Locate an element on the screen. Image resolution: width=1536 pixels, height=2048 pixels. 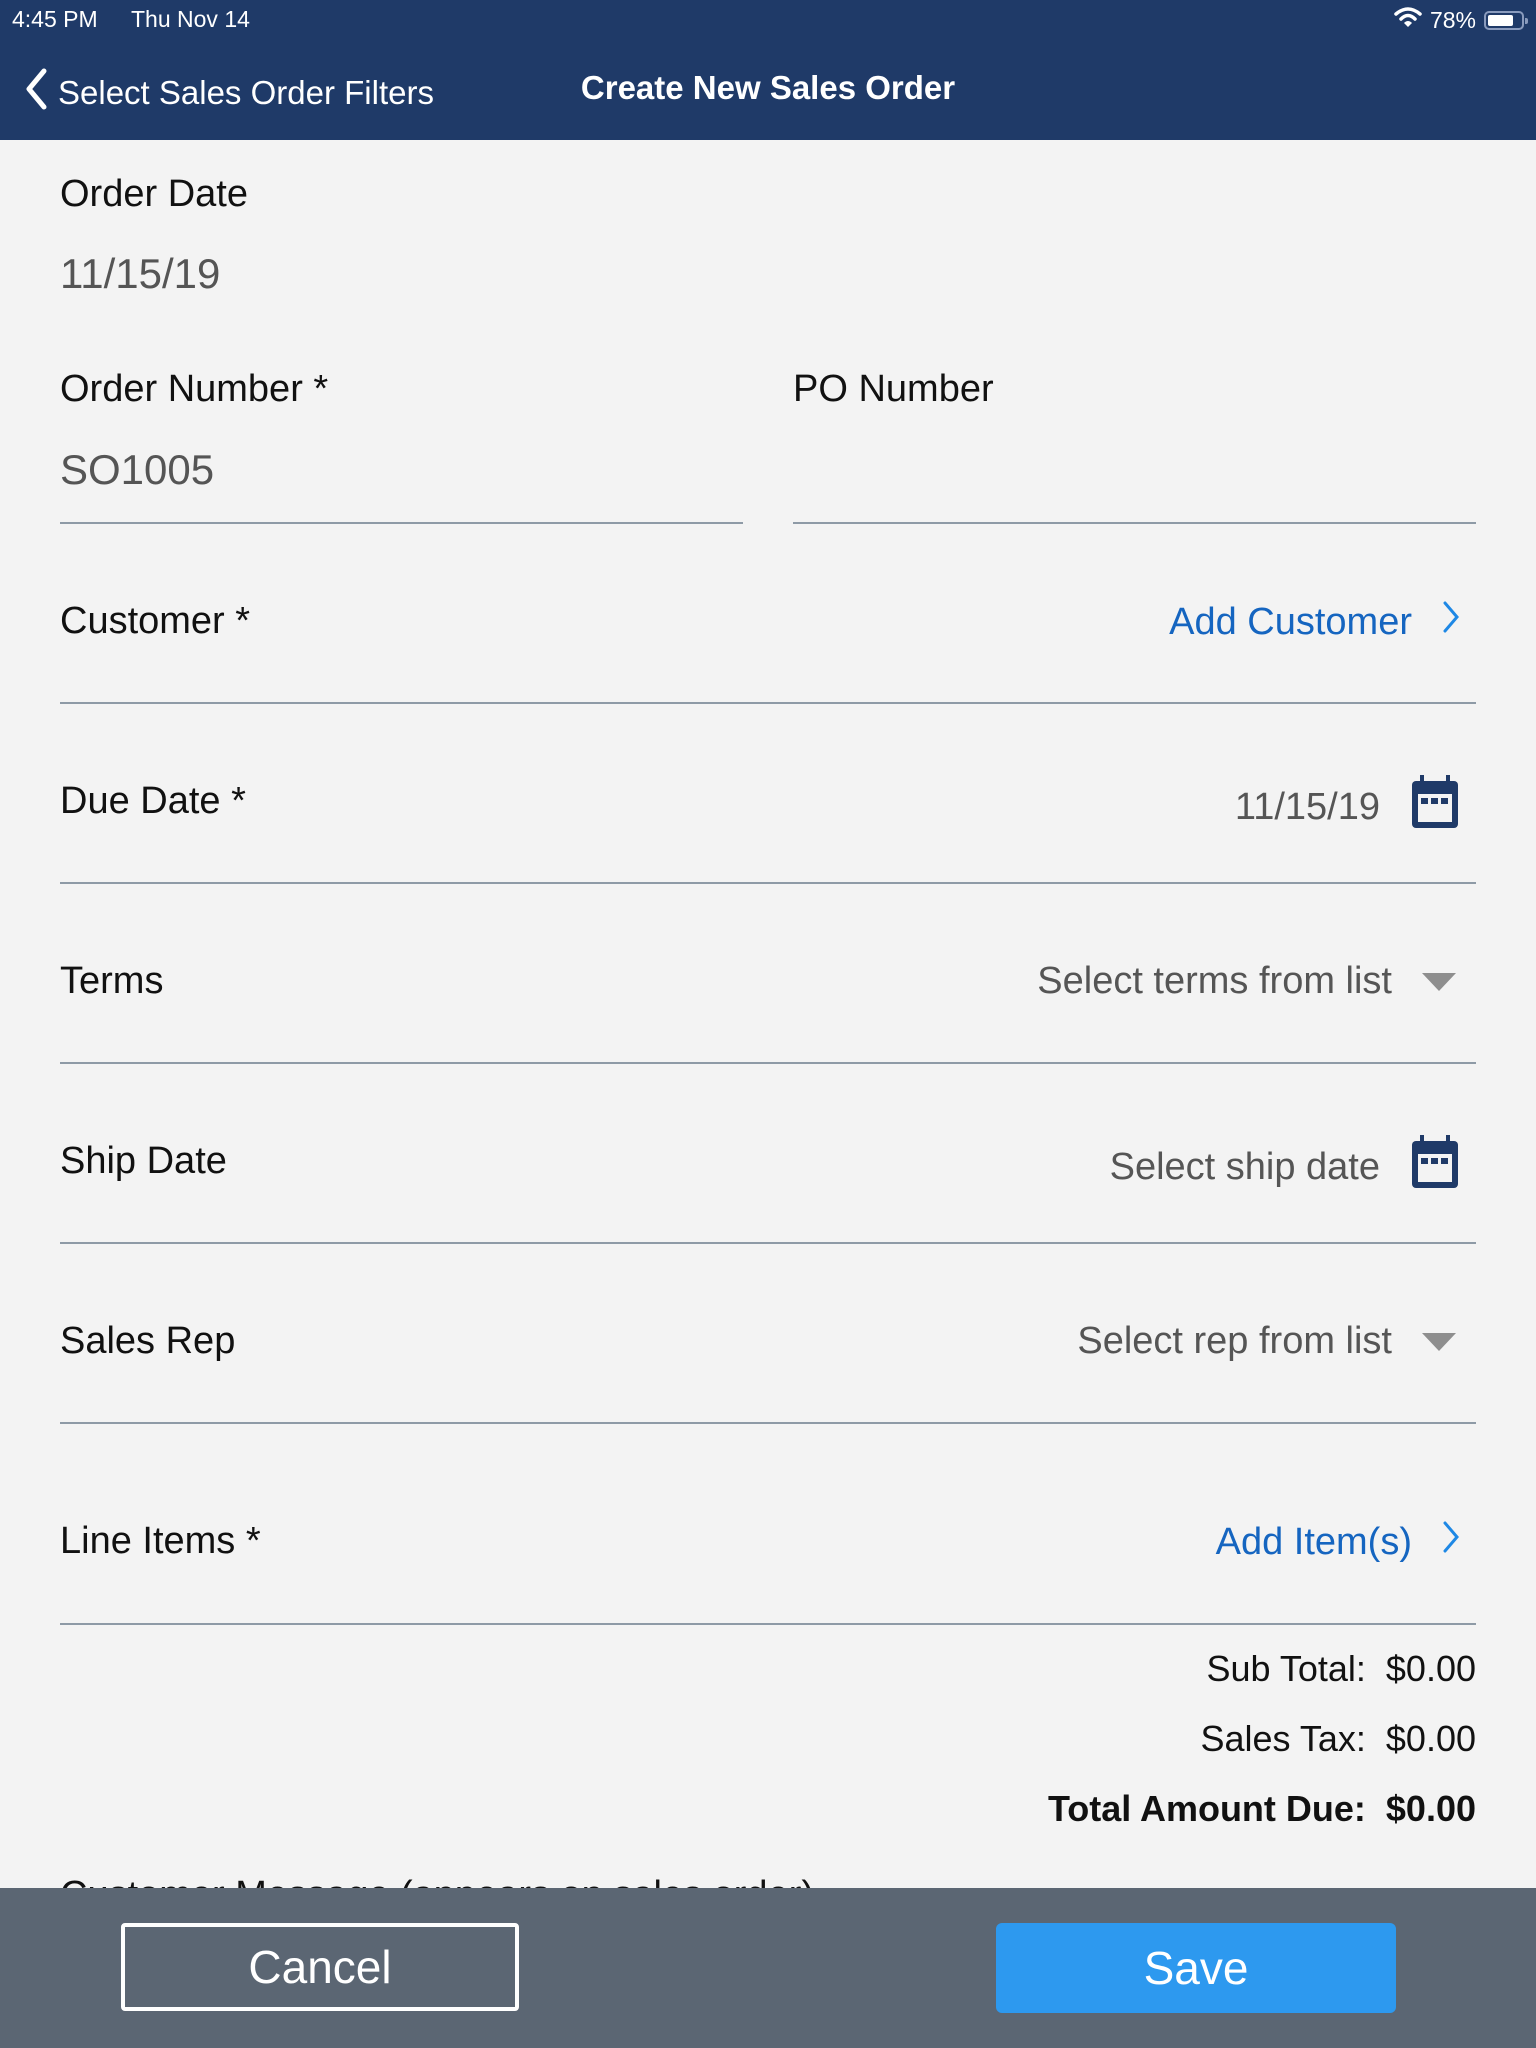
terms-dropdown: Select terms from list is located at coordinates (1248, 981).